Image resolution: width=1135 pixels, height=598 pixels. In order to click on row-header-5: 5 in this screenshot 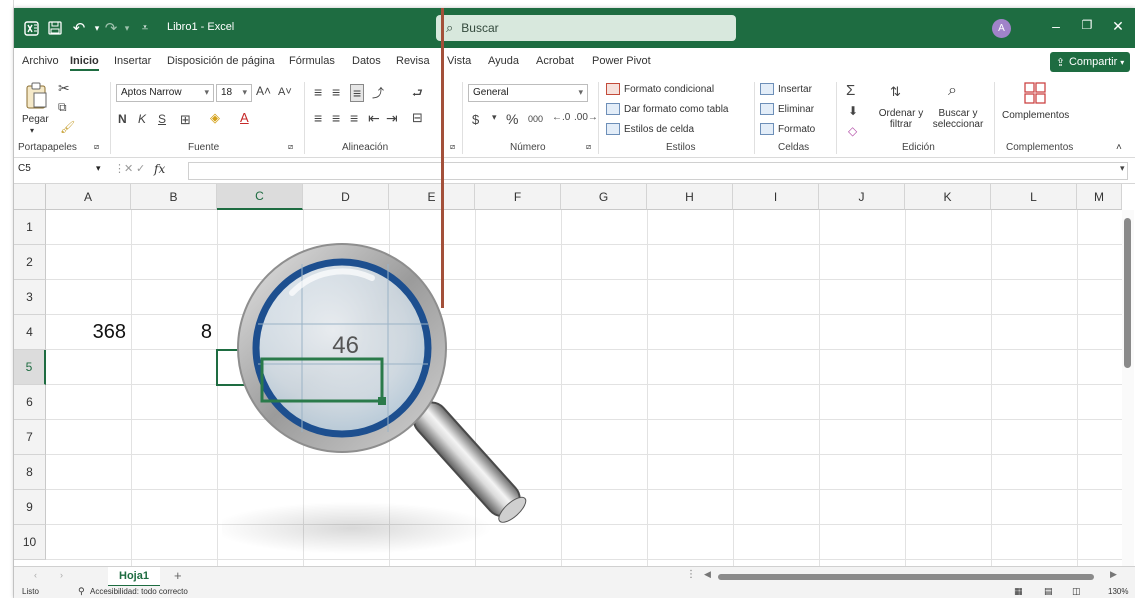, I will do `click(30, 367)`.